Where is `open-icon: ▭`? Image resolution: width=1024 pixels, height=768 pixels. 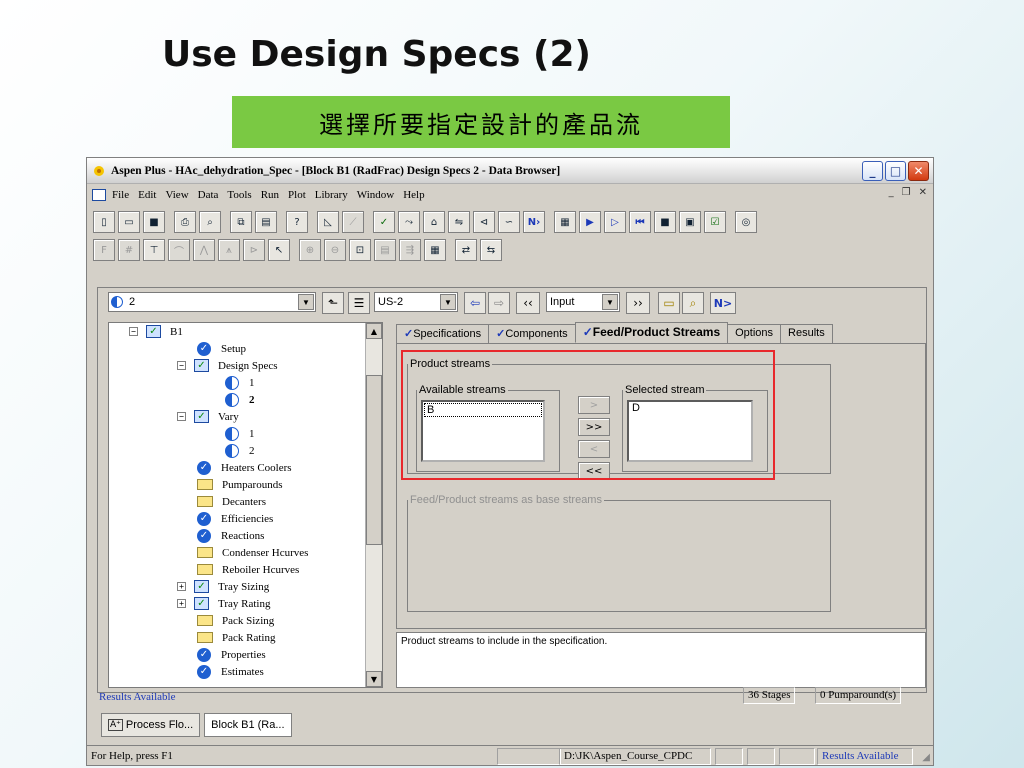 open-icon: ▭ is located at coordinates (129, 222).